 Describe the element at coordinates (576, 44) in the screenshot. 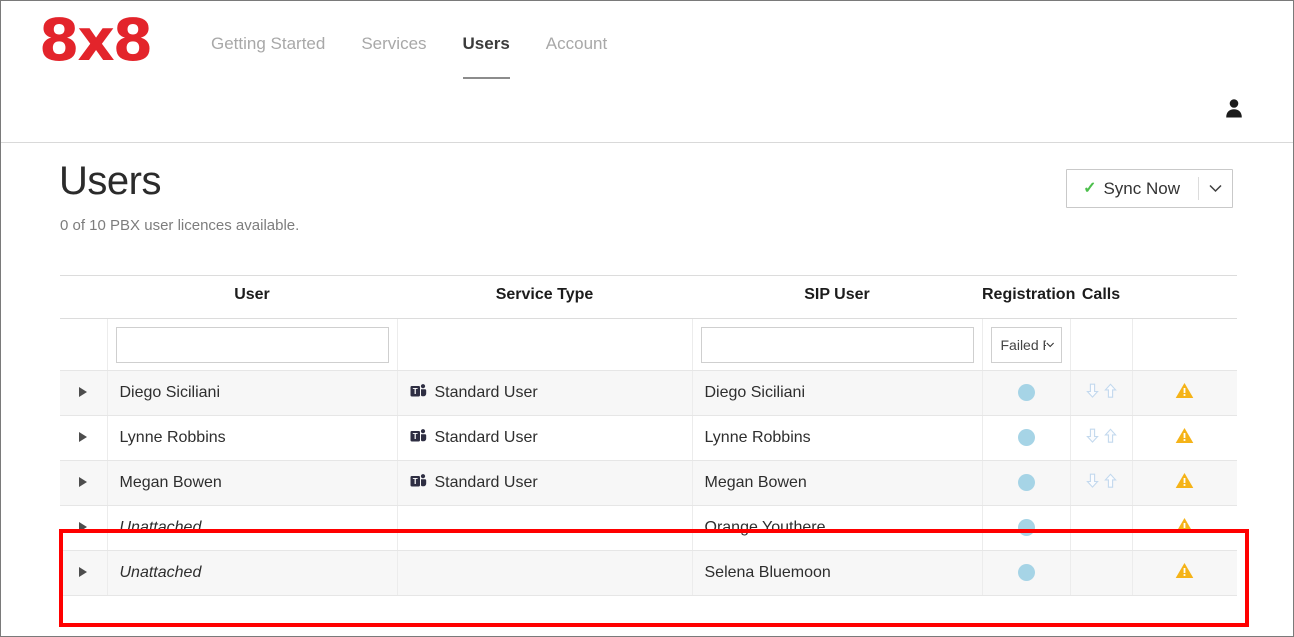

I see `nav-item-account: Account` at that location.